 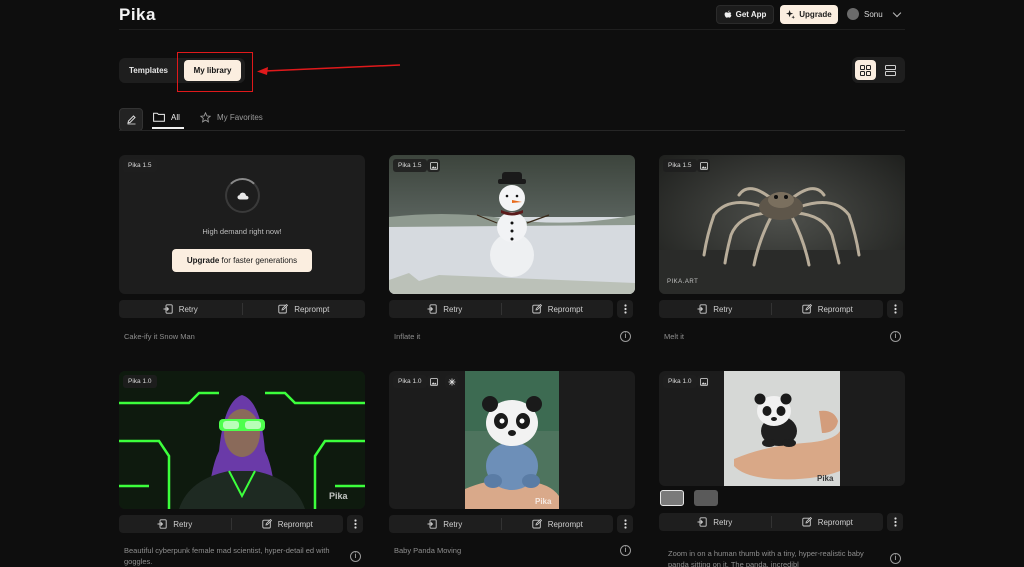 I want to click on watermark: PIKA.ART, so click(x=683, y=282).